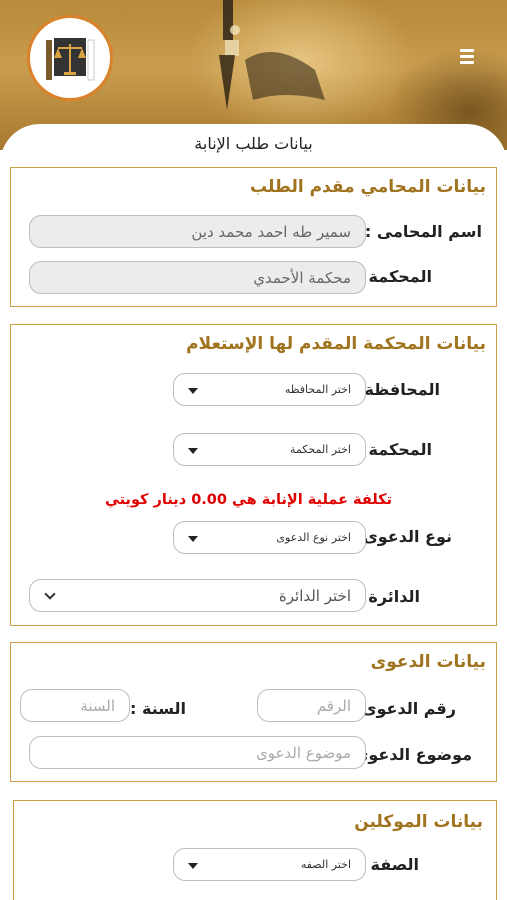 The image size is (507, 900). What do you see at coordinates (248, 500) in the screenshot?
I see `cost-notice: تكلفة عملية الإنابة هي 0.00 دينار كويتي` at bounding box center [248, 500].